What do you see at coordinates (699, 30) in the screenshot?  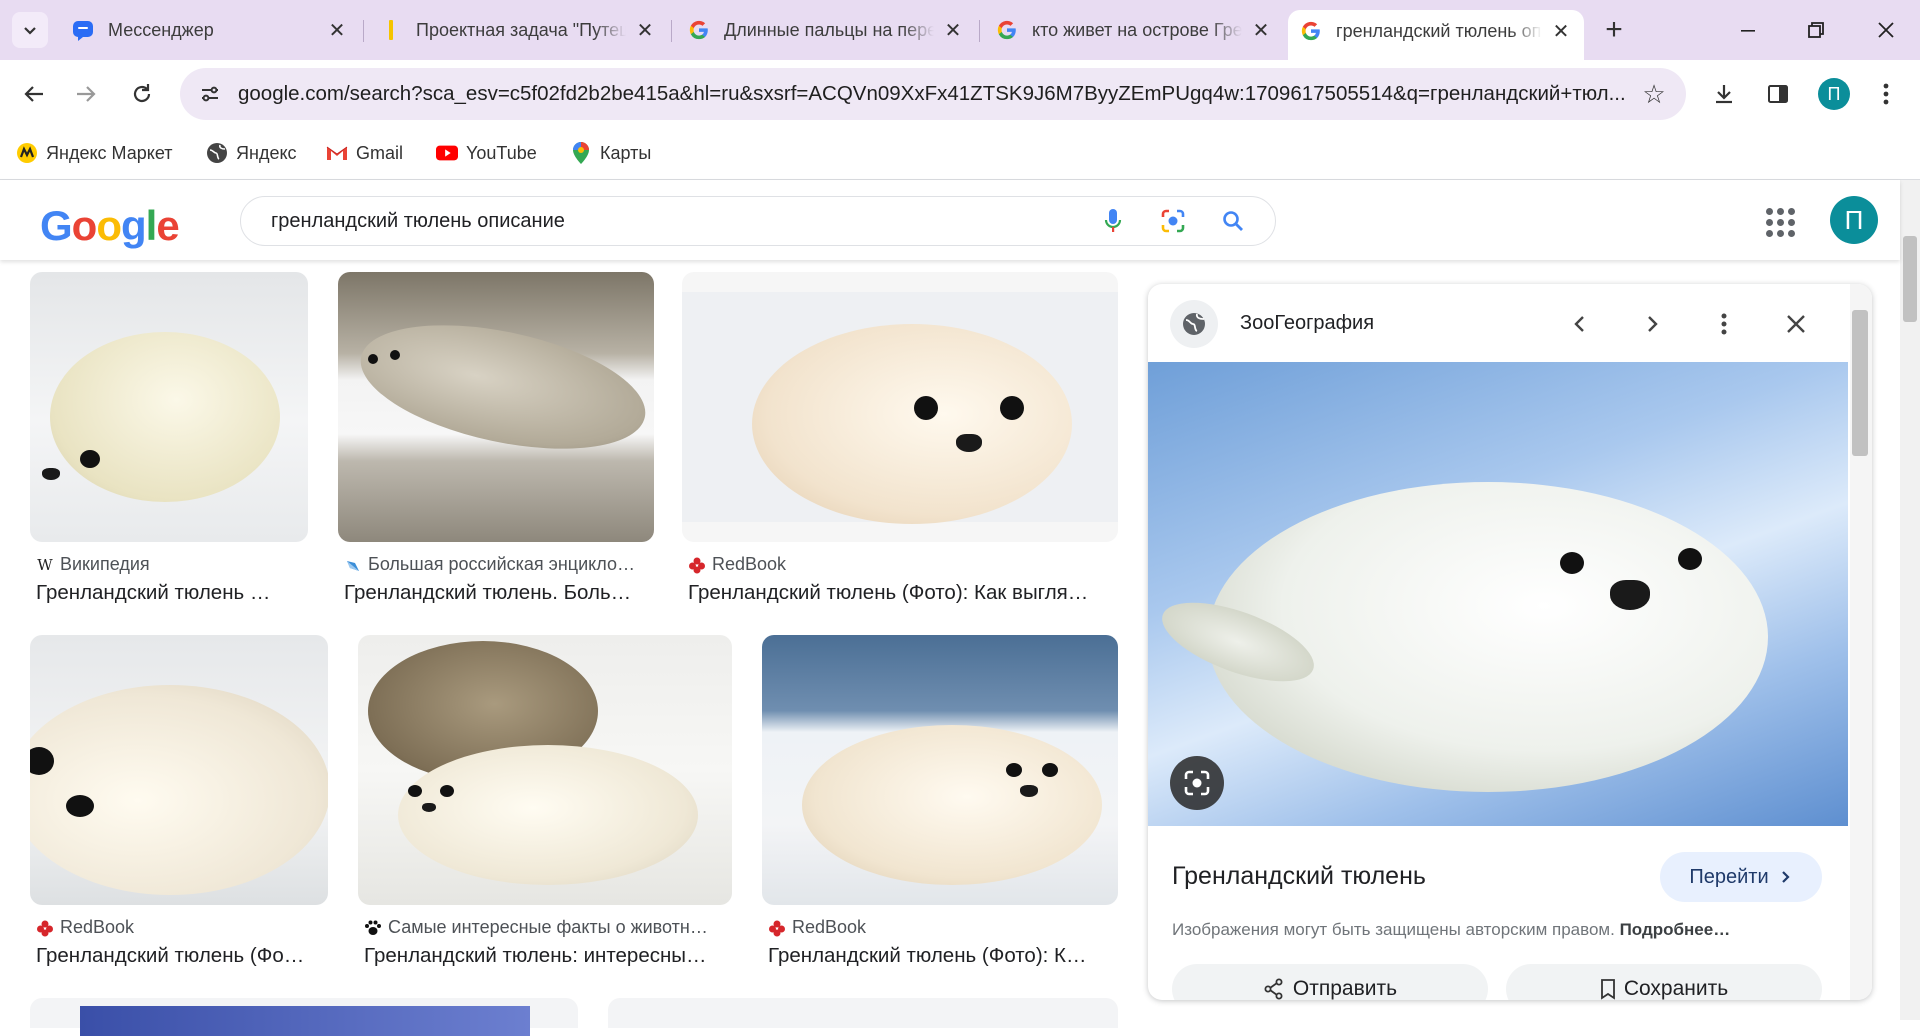 I see `google-g-icon` at bounding box center [699, 30].